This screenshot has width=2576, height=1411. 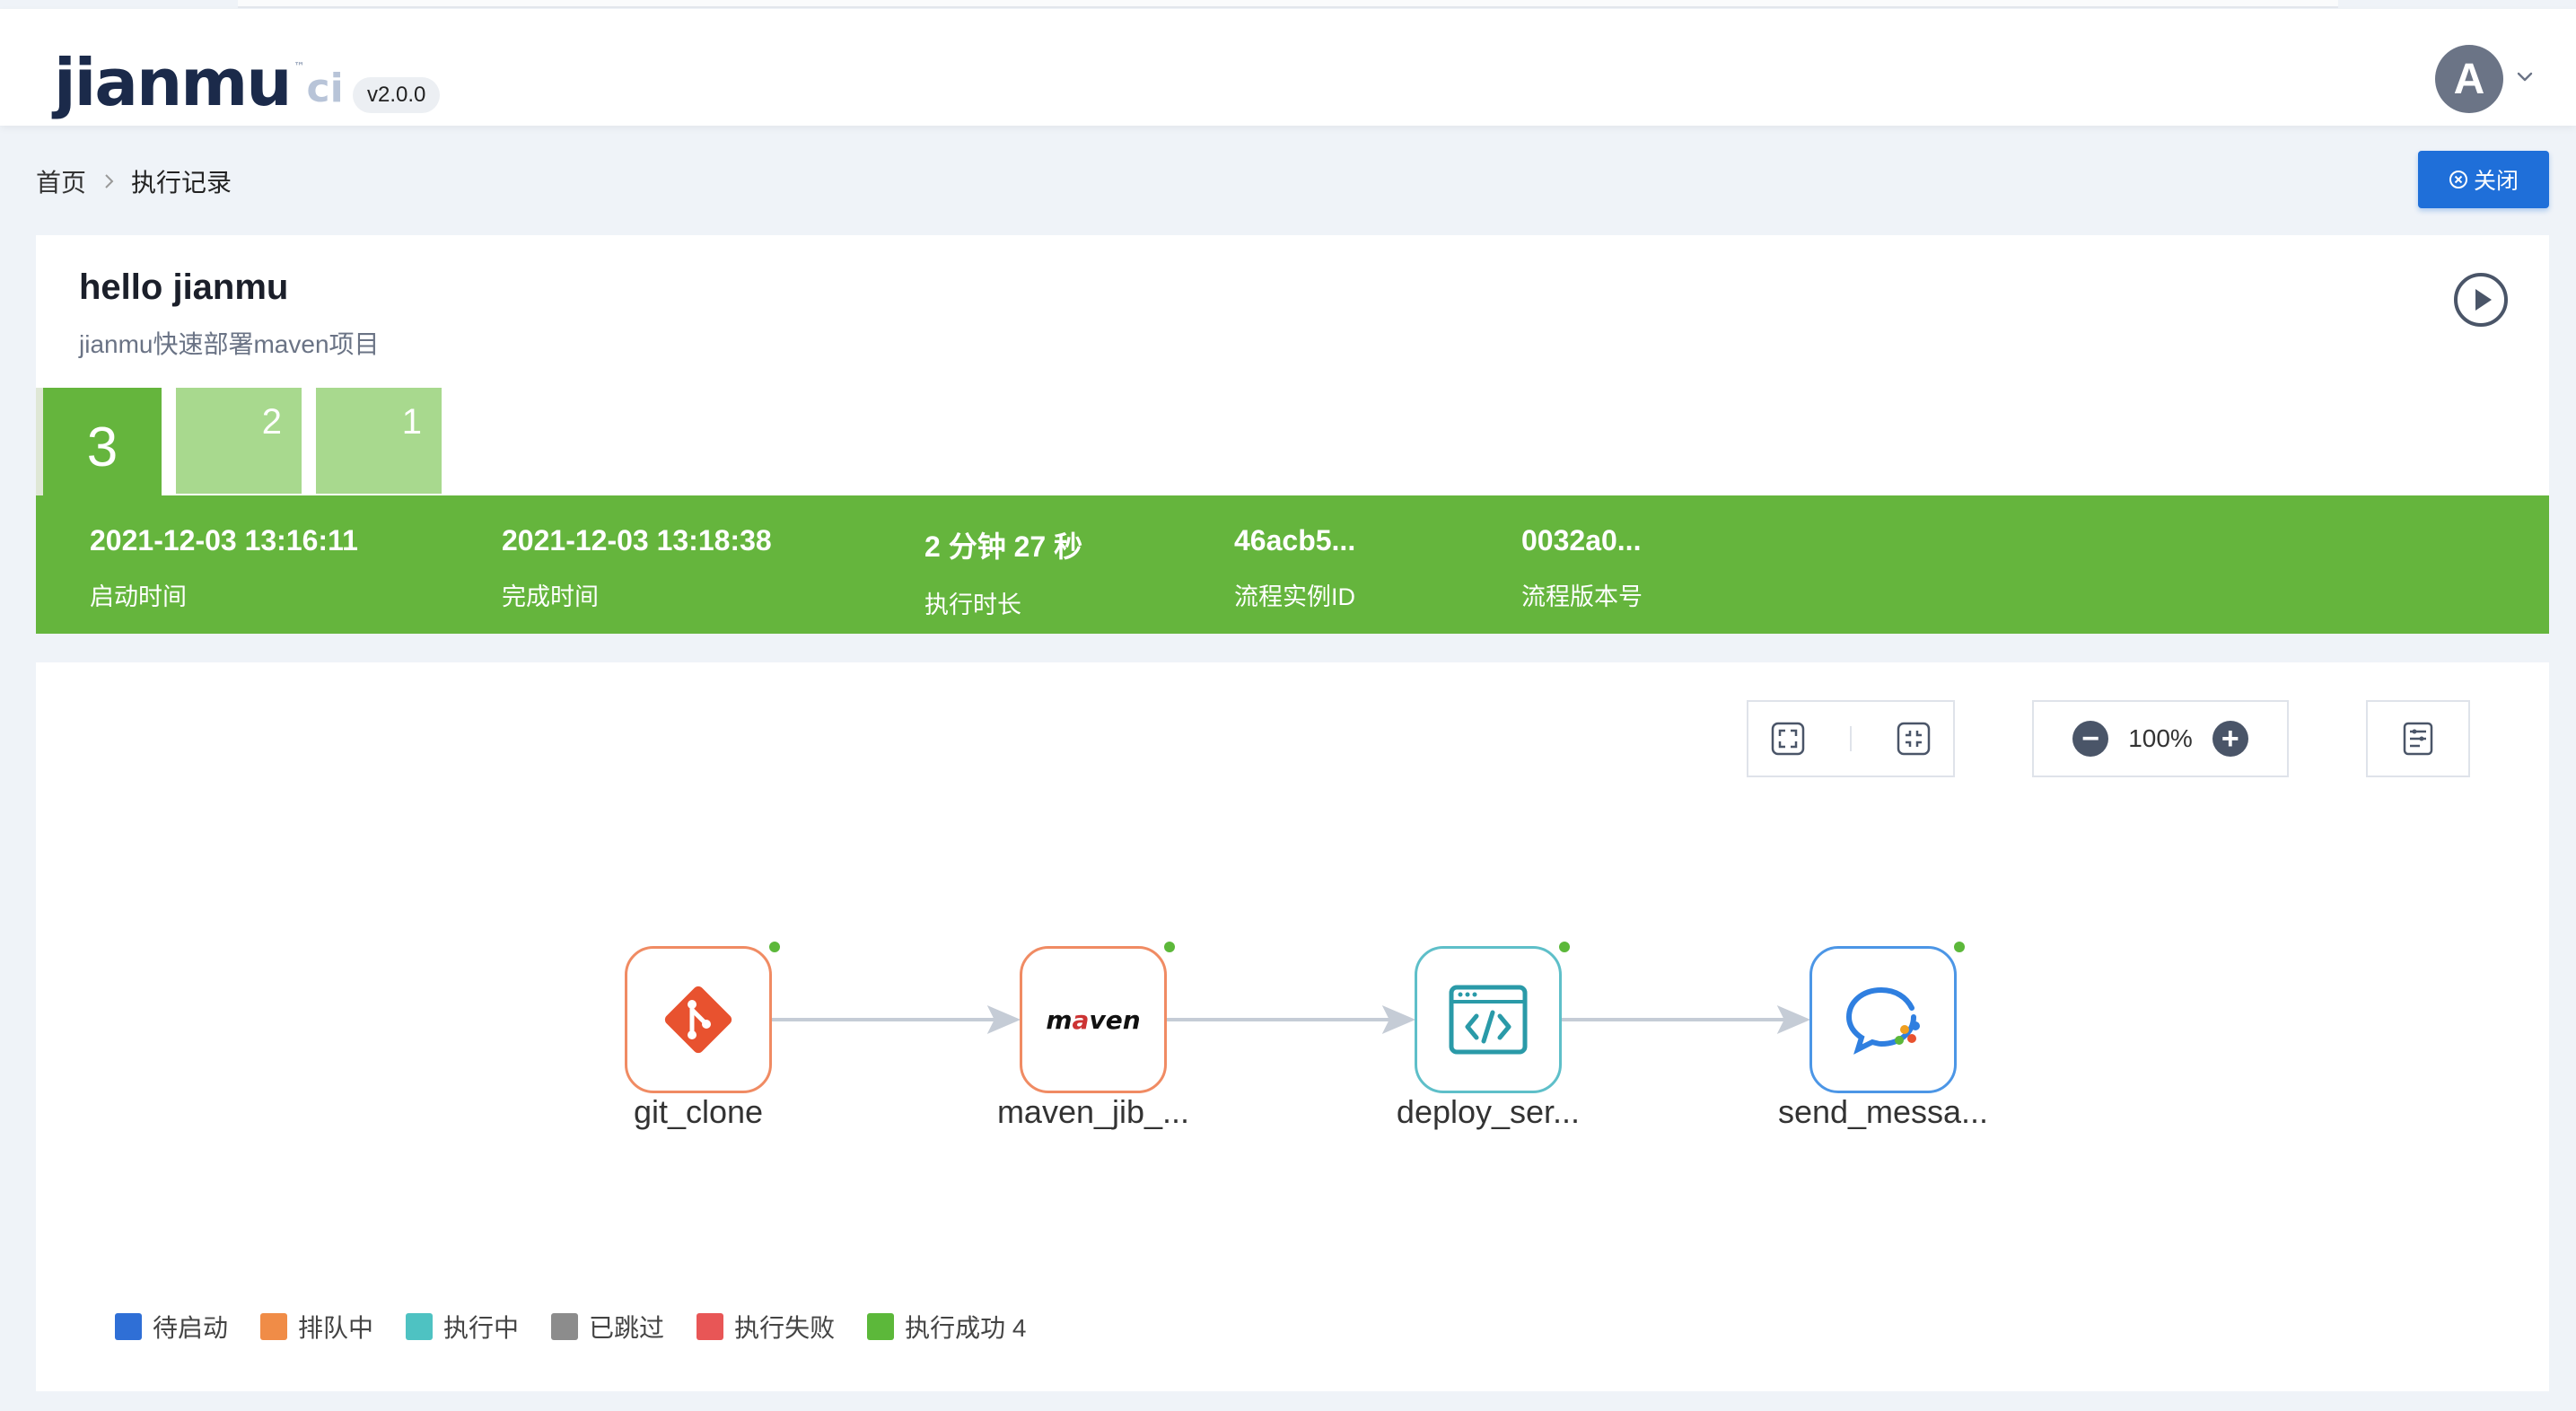 What do you see at coordinates (239, 441) in the screenshot?
I see `record-tab: 2` at bounding box center [239, 441].